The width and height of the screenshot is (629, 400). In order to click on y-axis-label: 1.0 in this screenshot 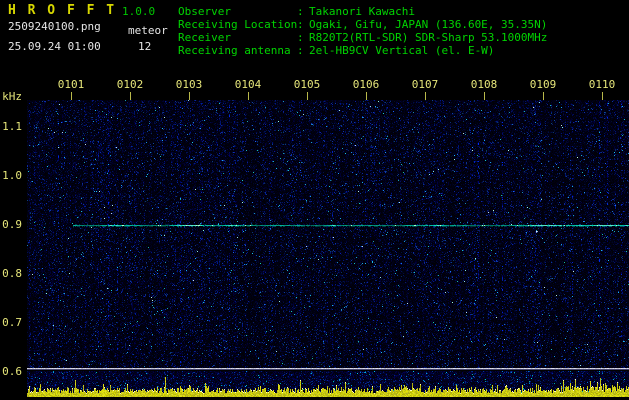, I will do `click(12, 175)`.